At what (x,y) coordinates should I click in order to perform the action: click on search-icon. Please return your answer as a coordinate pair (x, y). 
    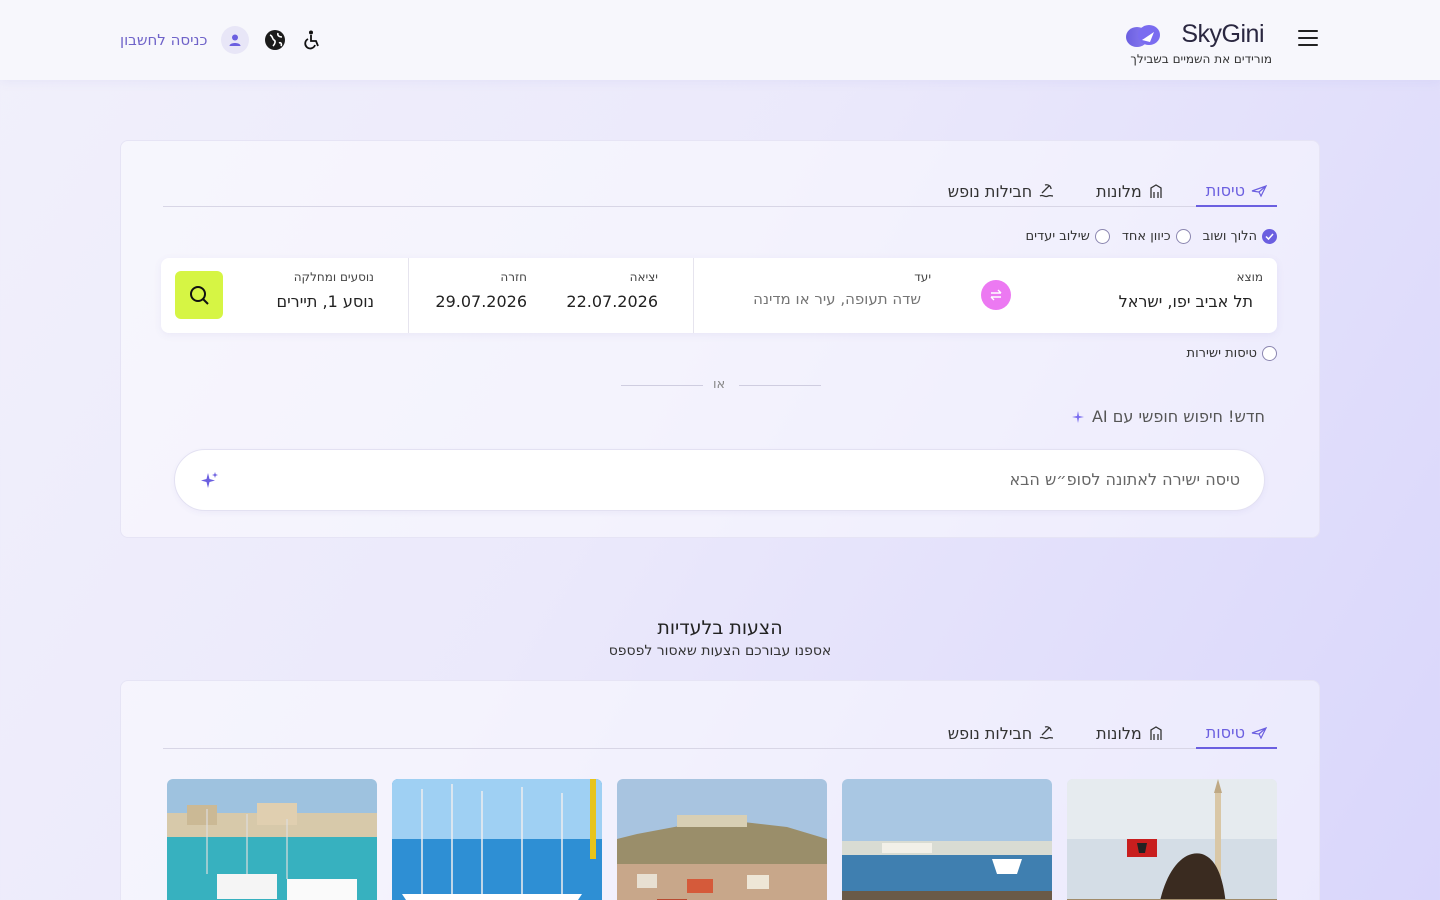
    Looking at the image, I should click on (199, 295).